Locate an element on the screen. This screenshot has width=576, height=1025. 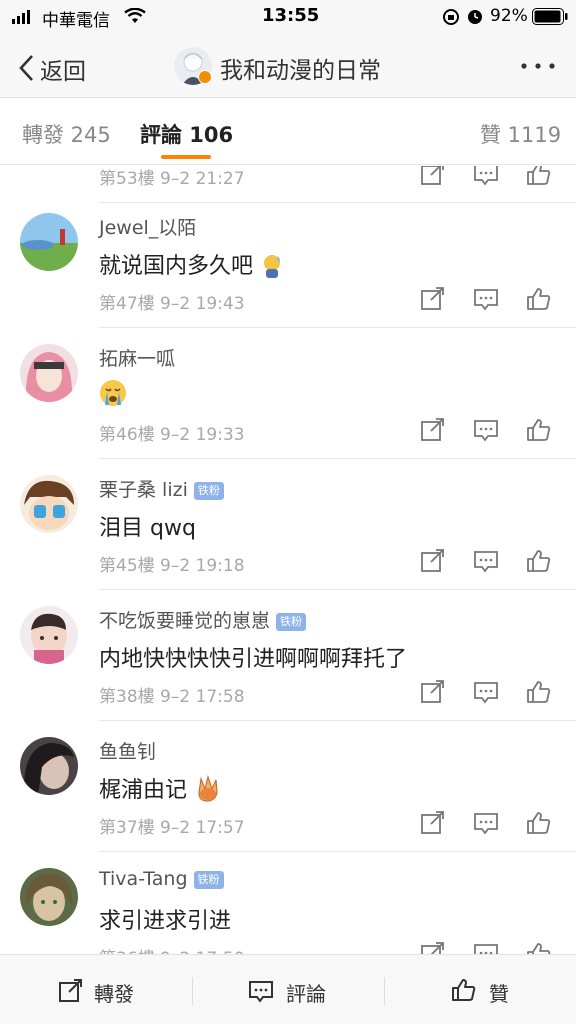
back-label: 返回 is located at coordinates (63, 72).